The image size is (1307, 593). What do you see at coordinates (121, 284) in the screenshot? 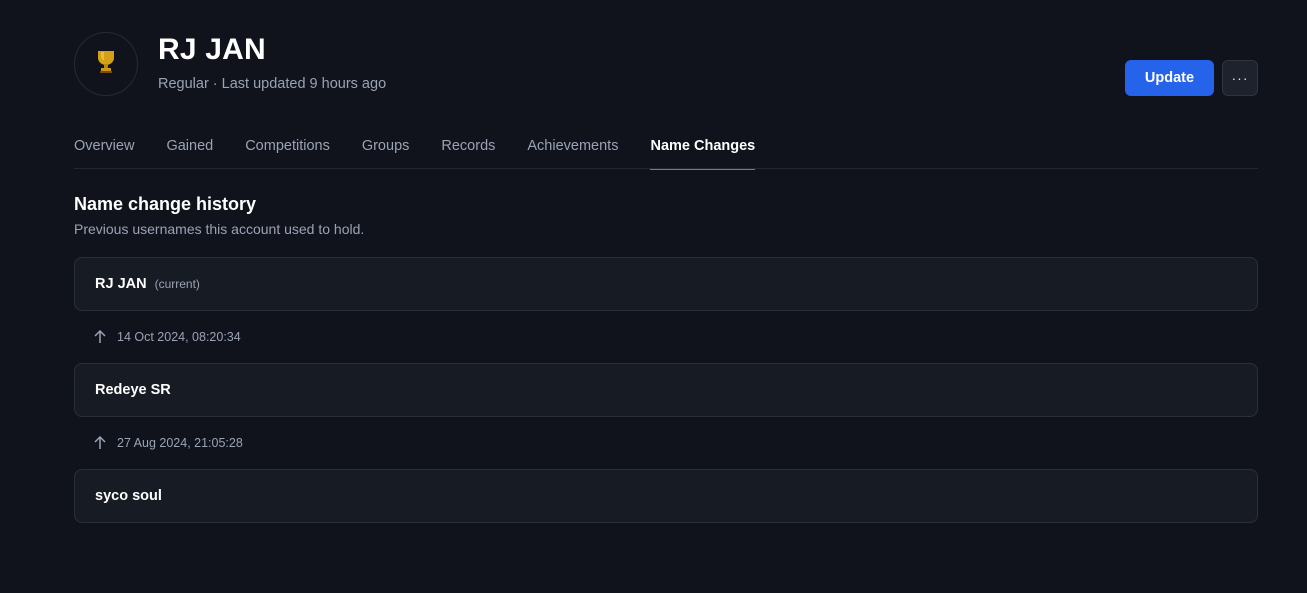
I see `username: RJ JAN` at bounding box center [121, 284].